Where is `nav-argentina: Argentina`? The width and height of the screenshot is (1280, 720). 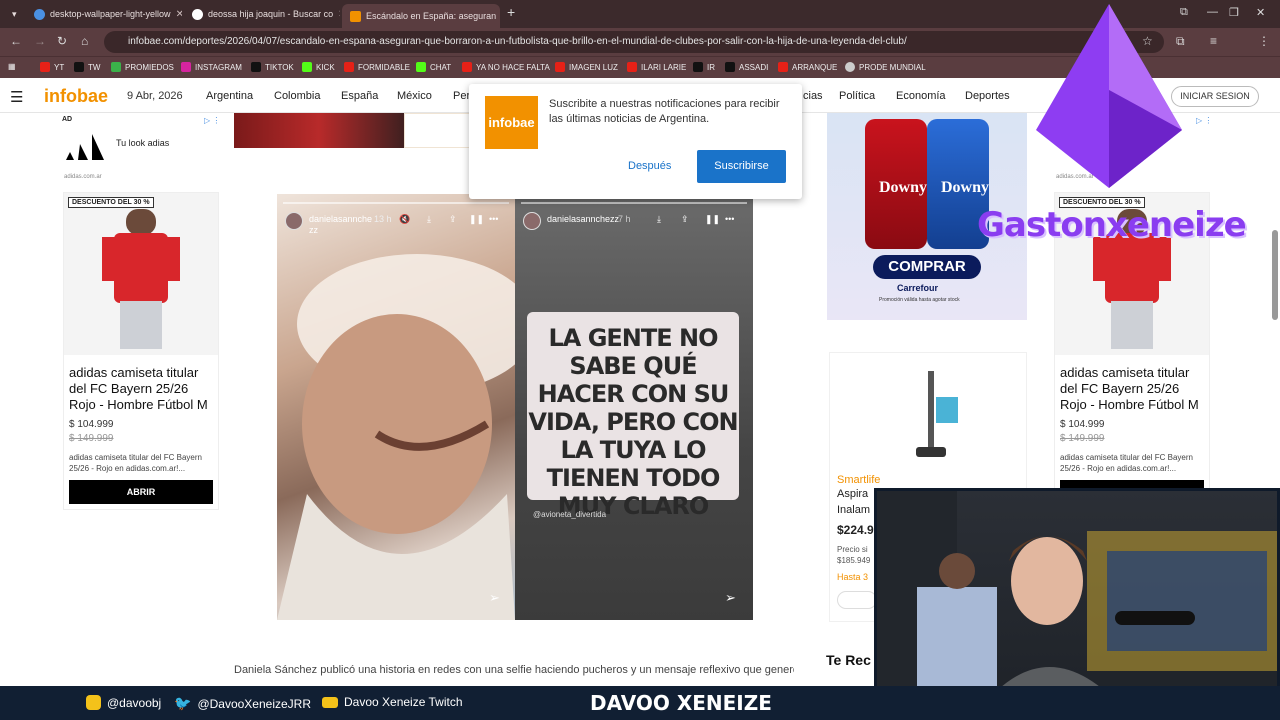 nav-argentina: Argentina is located at coordinates (229, 96).